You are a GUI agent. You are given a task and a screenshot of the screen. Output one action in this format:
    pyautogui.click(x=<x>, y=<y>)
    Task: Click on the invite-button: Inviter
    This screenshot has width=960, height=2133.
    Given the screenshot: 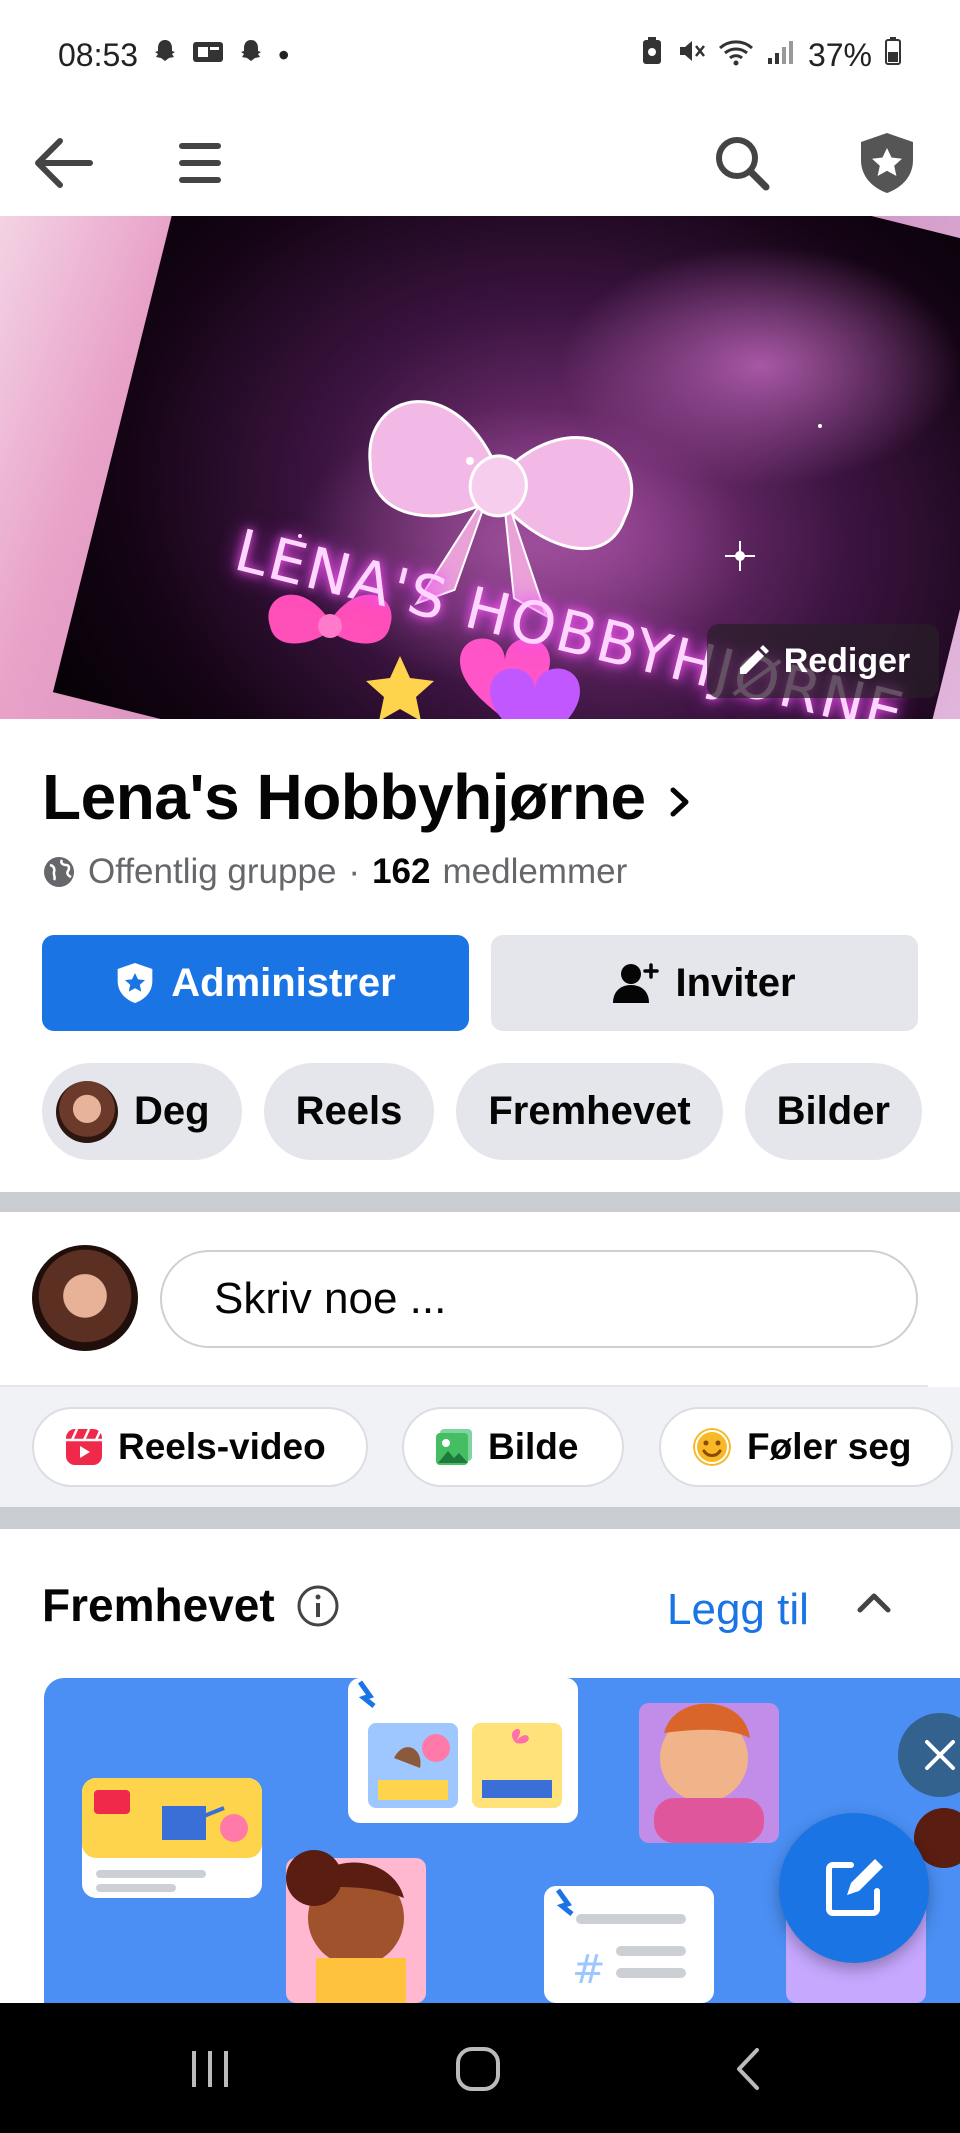 What is the action you would take?
    pyautogui.click(x=704, y=983)
    